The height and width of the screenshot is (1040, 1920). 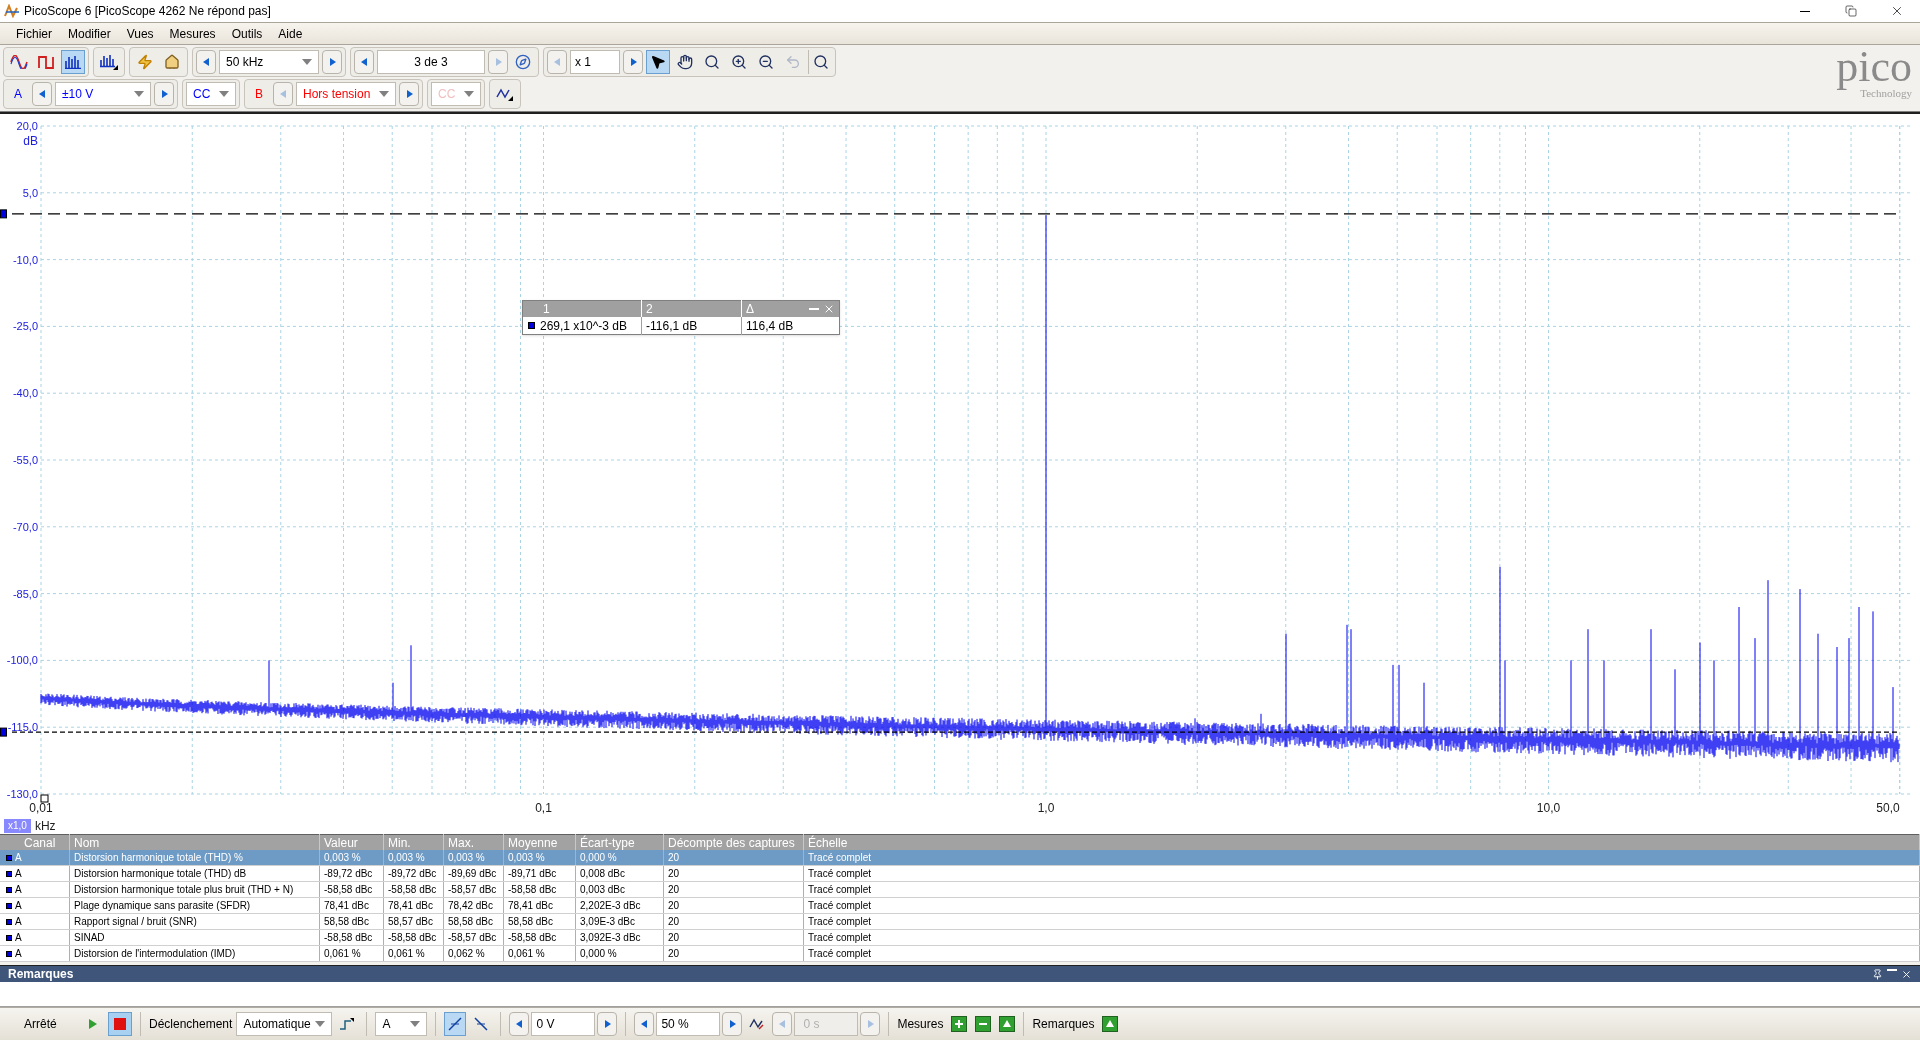 I want to click on range-dropdown: Hors tension, so click(x=346, y=94).